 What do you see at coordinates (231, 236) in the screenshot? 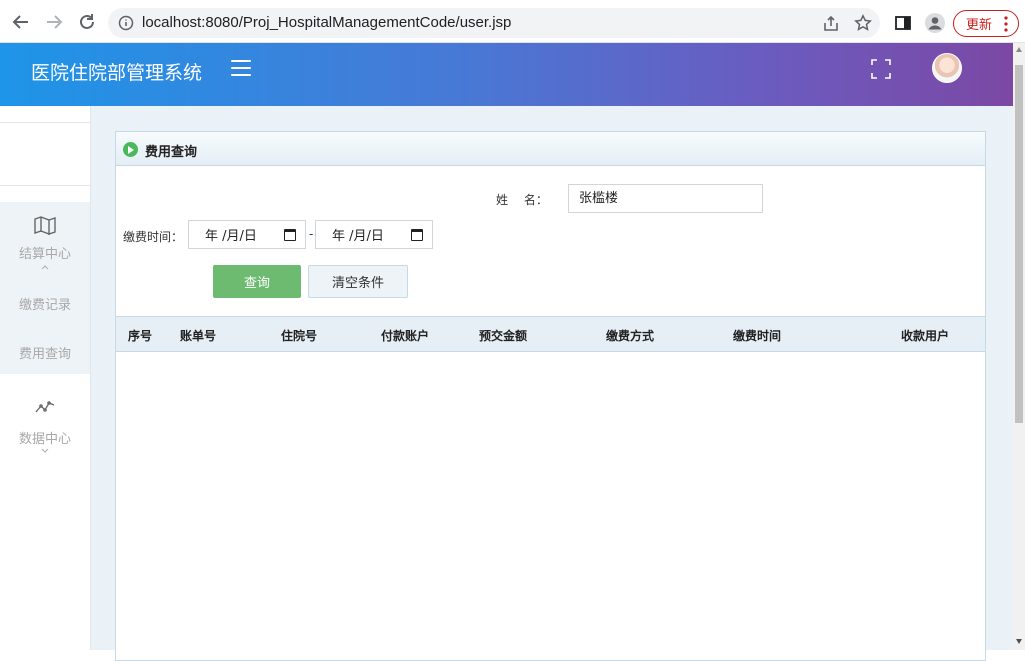
I see `start-date-placeholder: 年 /月/日` at bounding box center [231, 236].